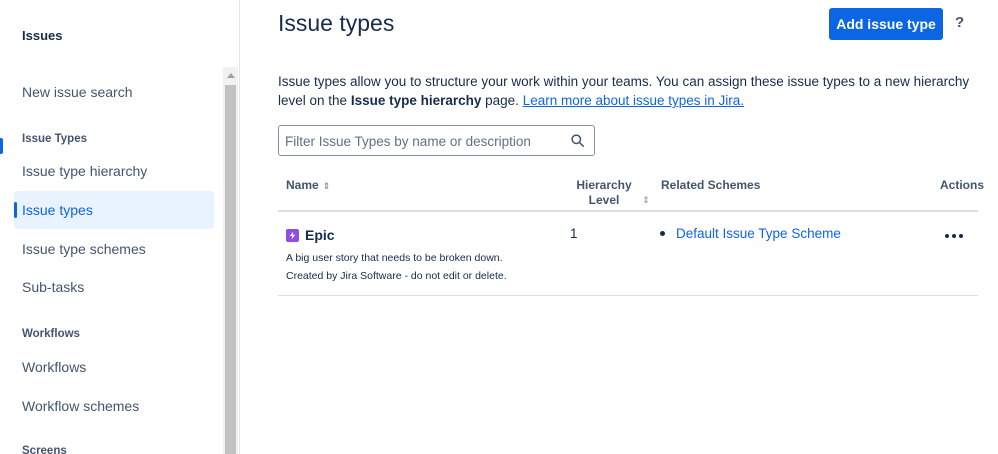 The image size is (998, 454). What do you see at coordinates (114, 367) in the screenshot?
I see `sidebar-item-workflows: Workflows` at bounding box center [114, 367].